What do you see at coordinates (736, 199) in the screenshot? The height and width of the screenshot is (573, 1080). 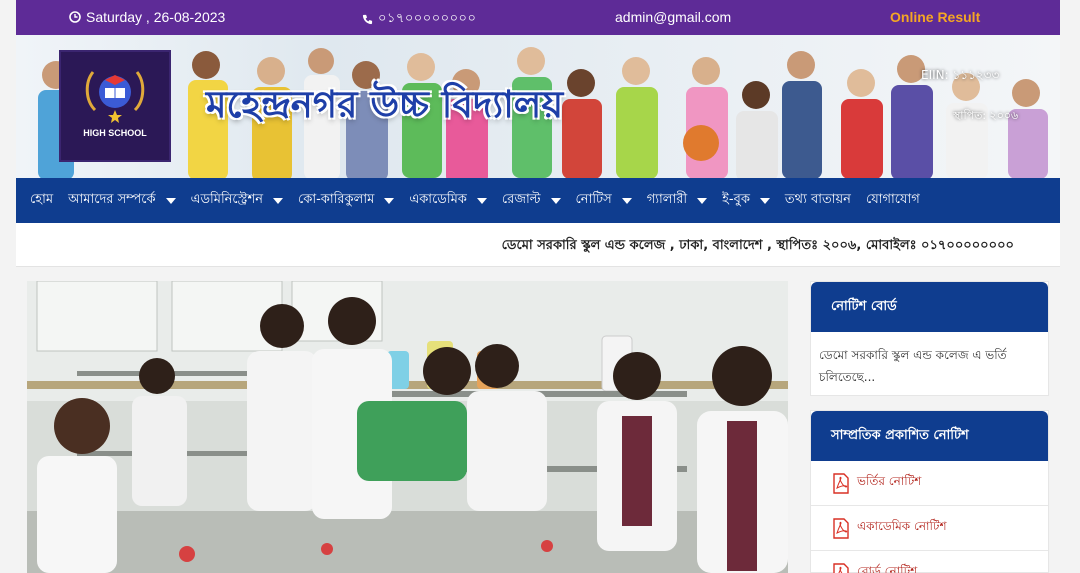 I see `nav-item-label: ই-বুক` at bounding box center [736, 199].